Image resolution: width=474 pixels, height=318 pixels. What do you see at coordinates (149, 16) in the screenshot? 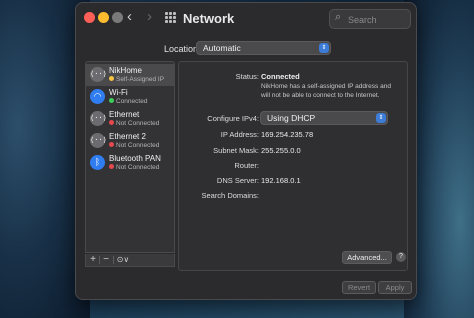
I see `forward-arrow-icon: ›` at bounding box center [149, 16].